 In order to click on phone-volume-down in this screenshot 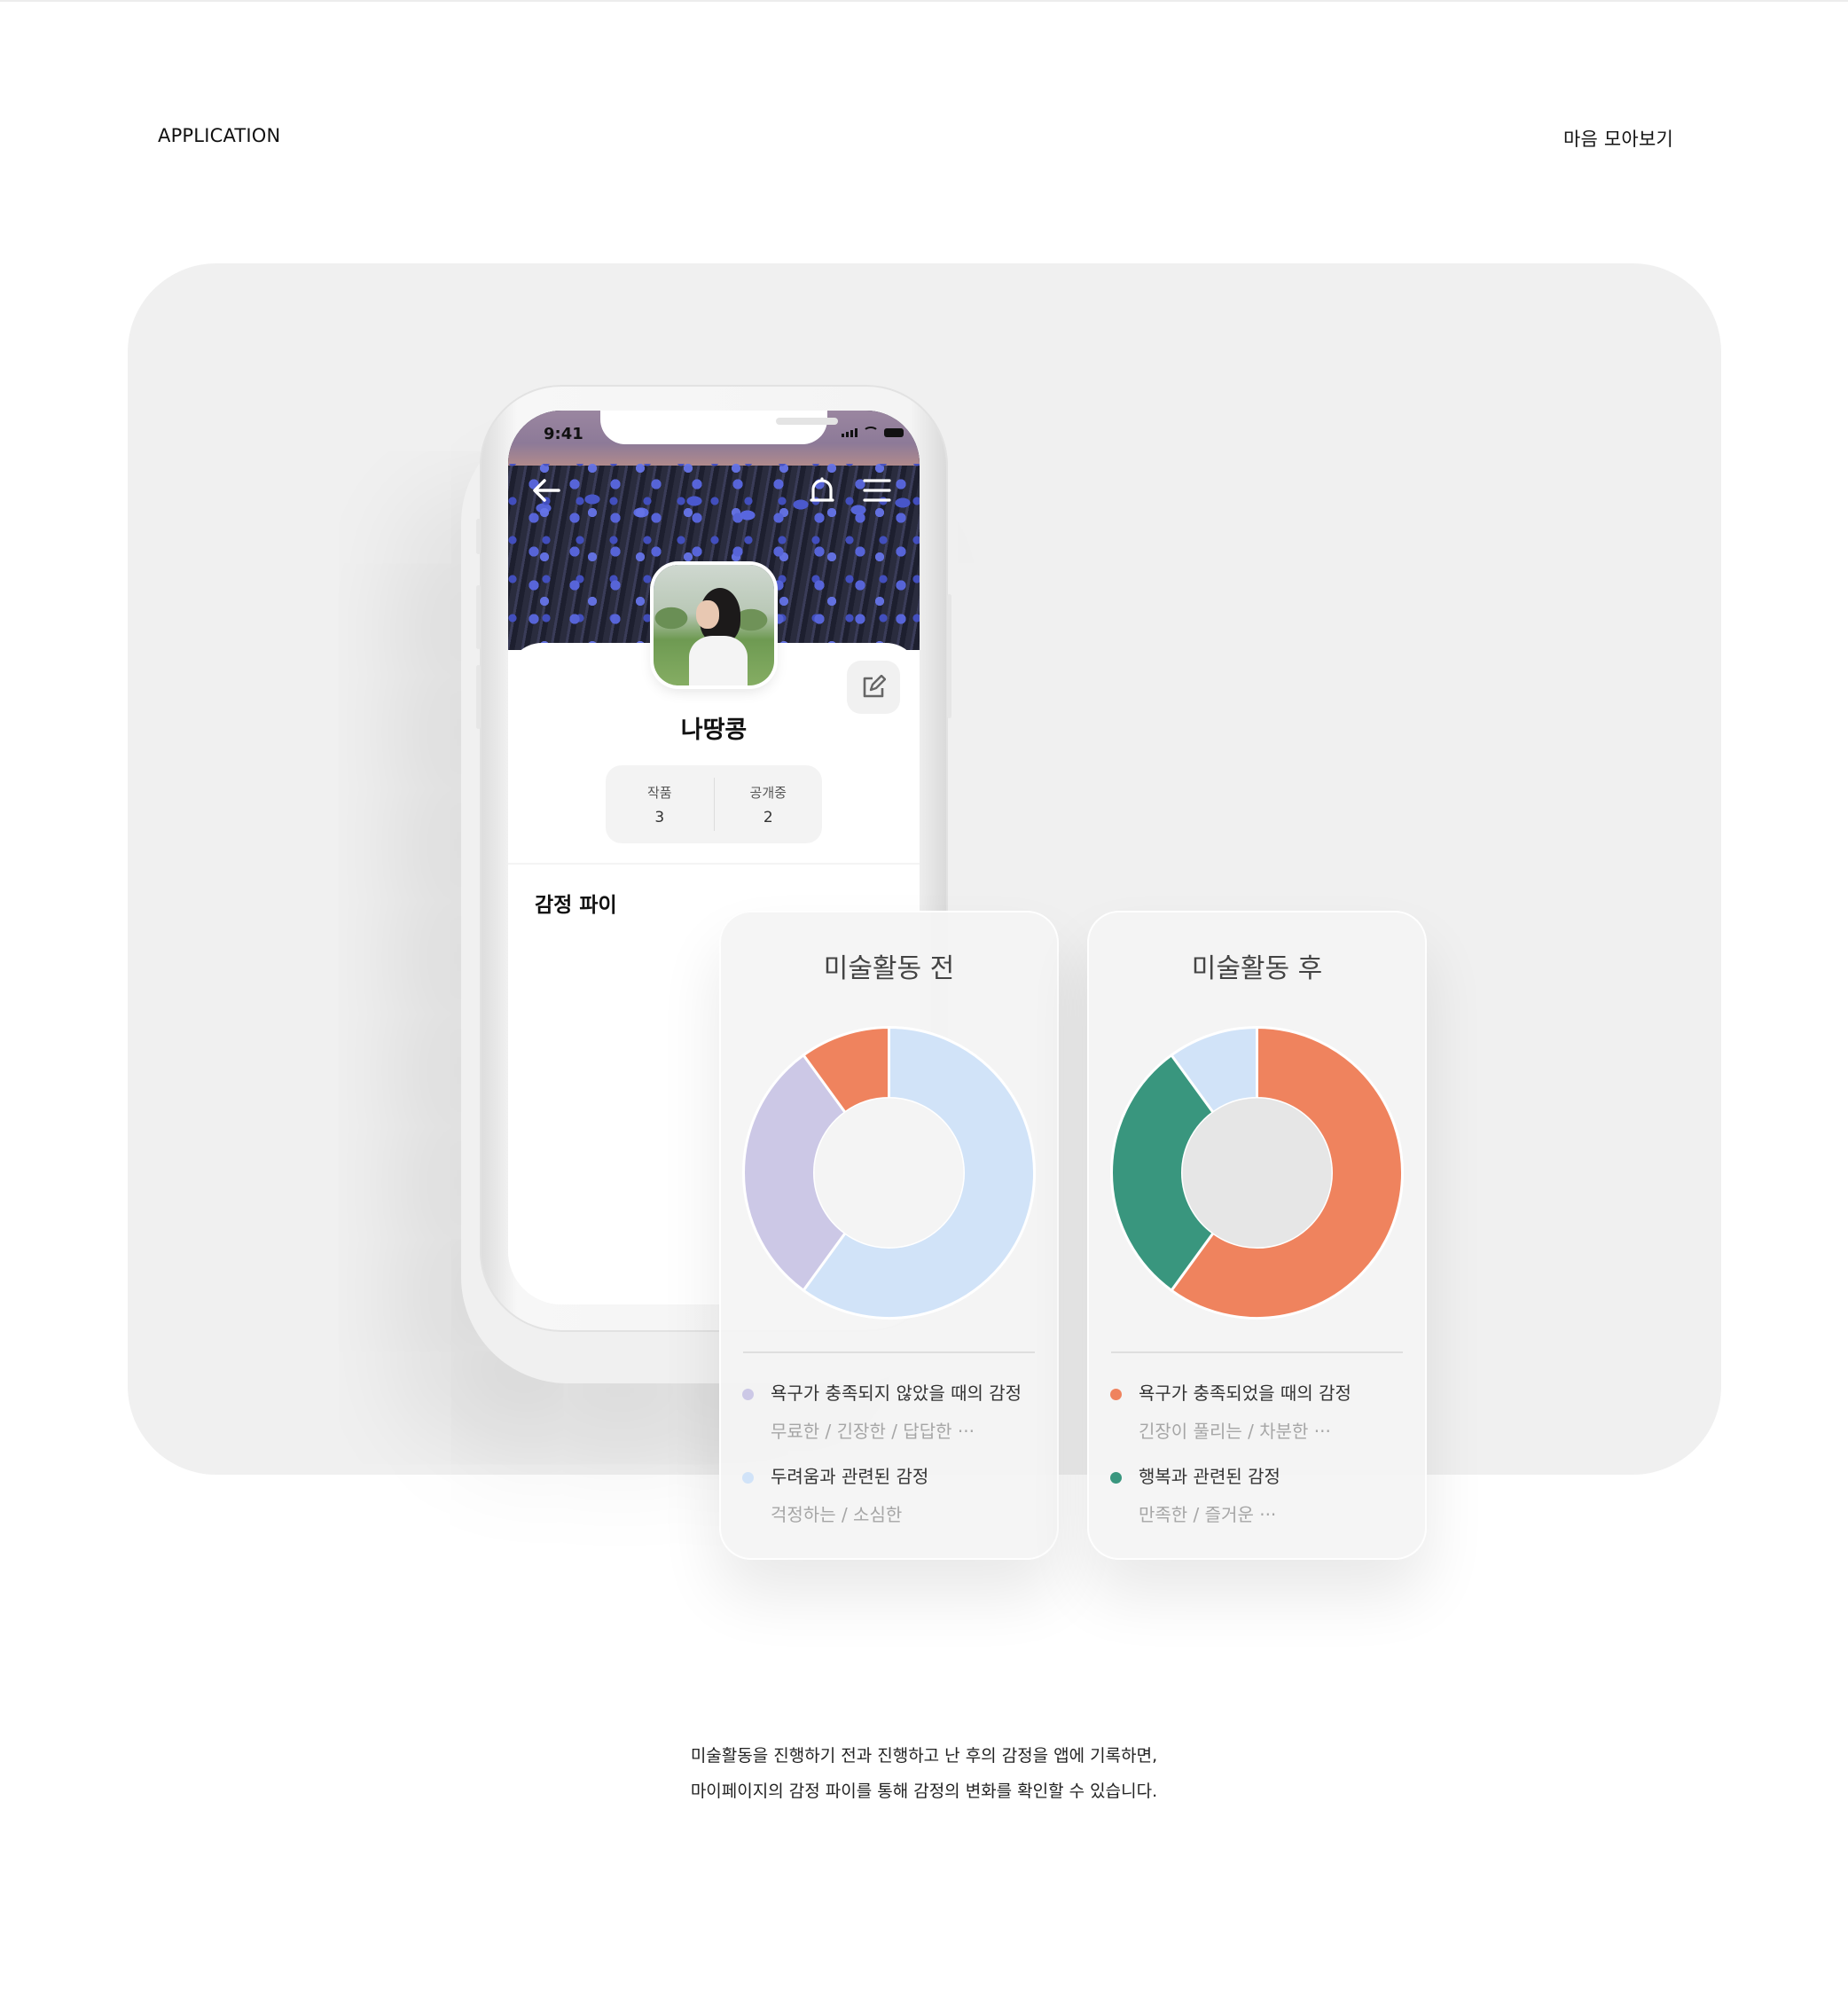, I will do `click(478, 697)`.